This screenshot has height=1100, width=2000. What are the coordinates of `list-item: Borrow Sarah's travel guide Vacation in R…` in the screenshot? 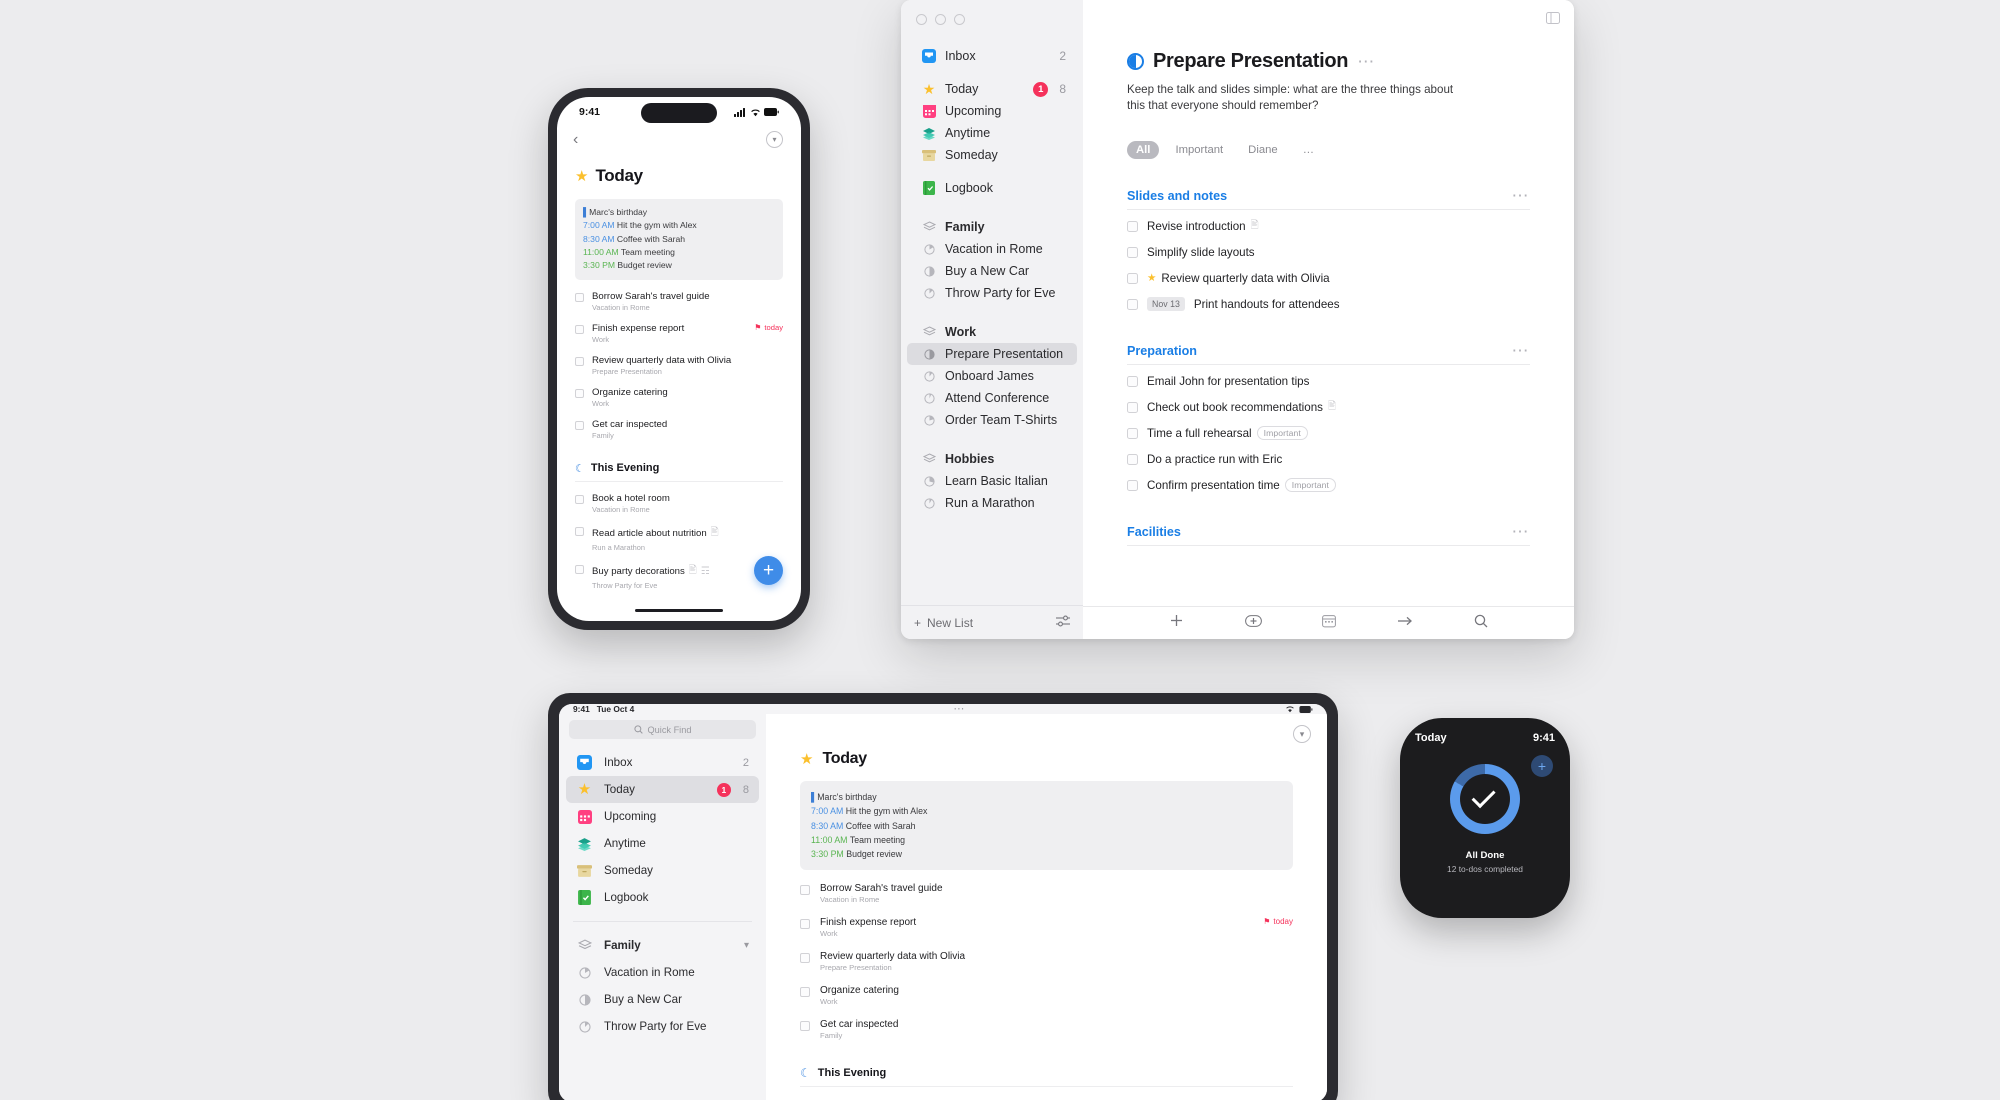 It's located at (1046, 893).